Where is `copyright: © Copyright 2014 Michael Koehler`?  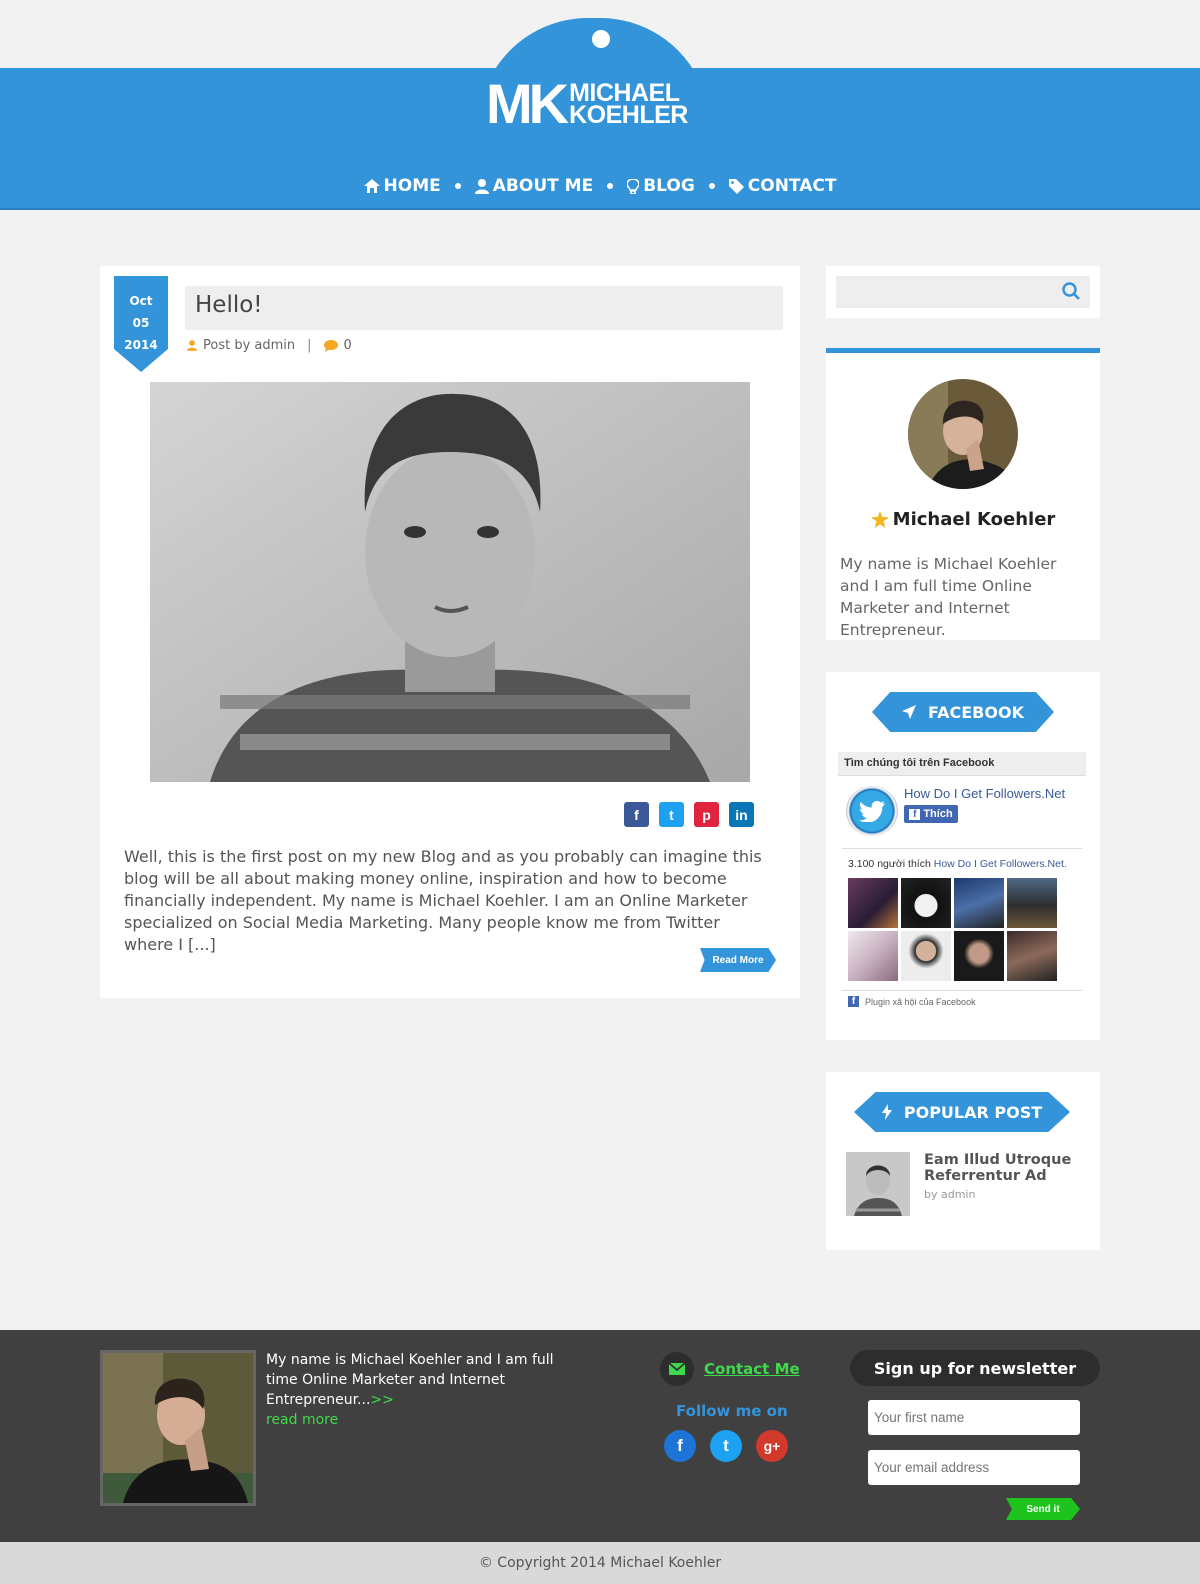
copyright: © Copyright 2014 Michael Koehler is located at coordinates (600, 1563).